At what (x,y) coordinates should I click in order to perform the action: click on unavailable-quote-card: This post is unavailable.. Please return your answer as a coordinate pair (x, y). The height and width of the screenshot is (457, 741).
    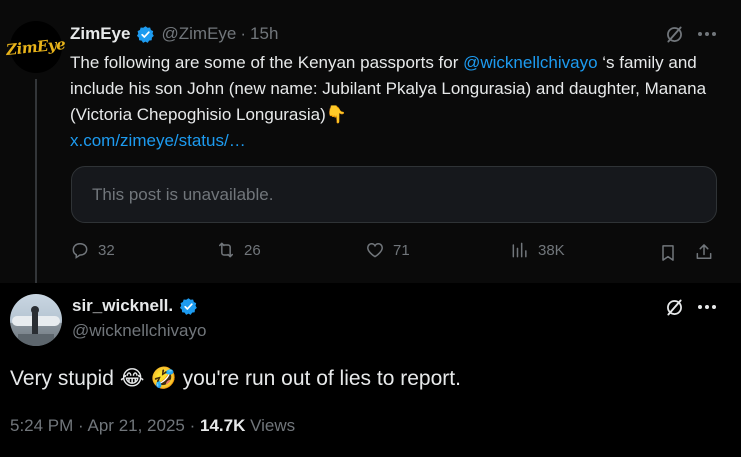
    Looking at the image, I should click on (394, 194).